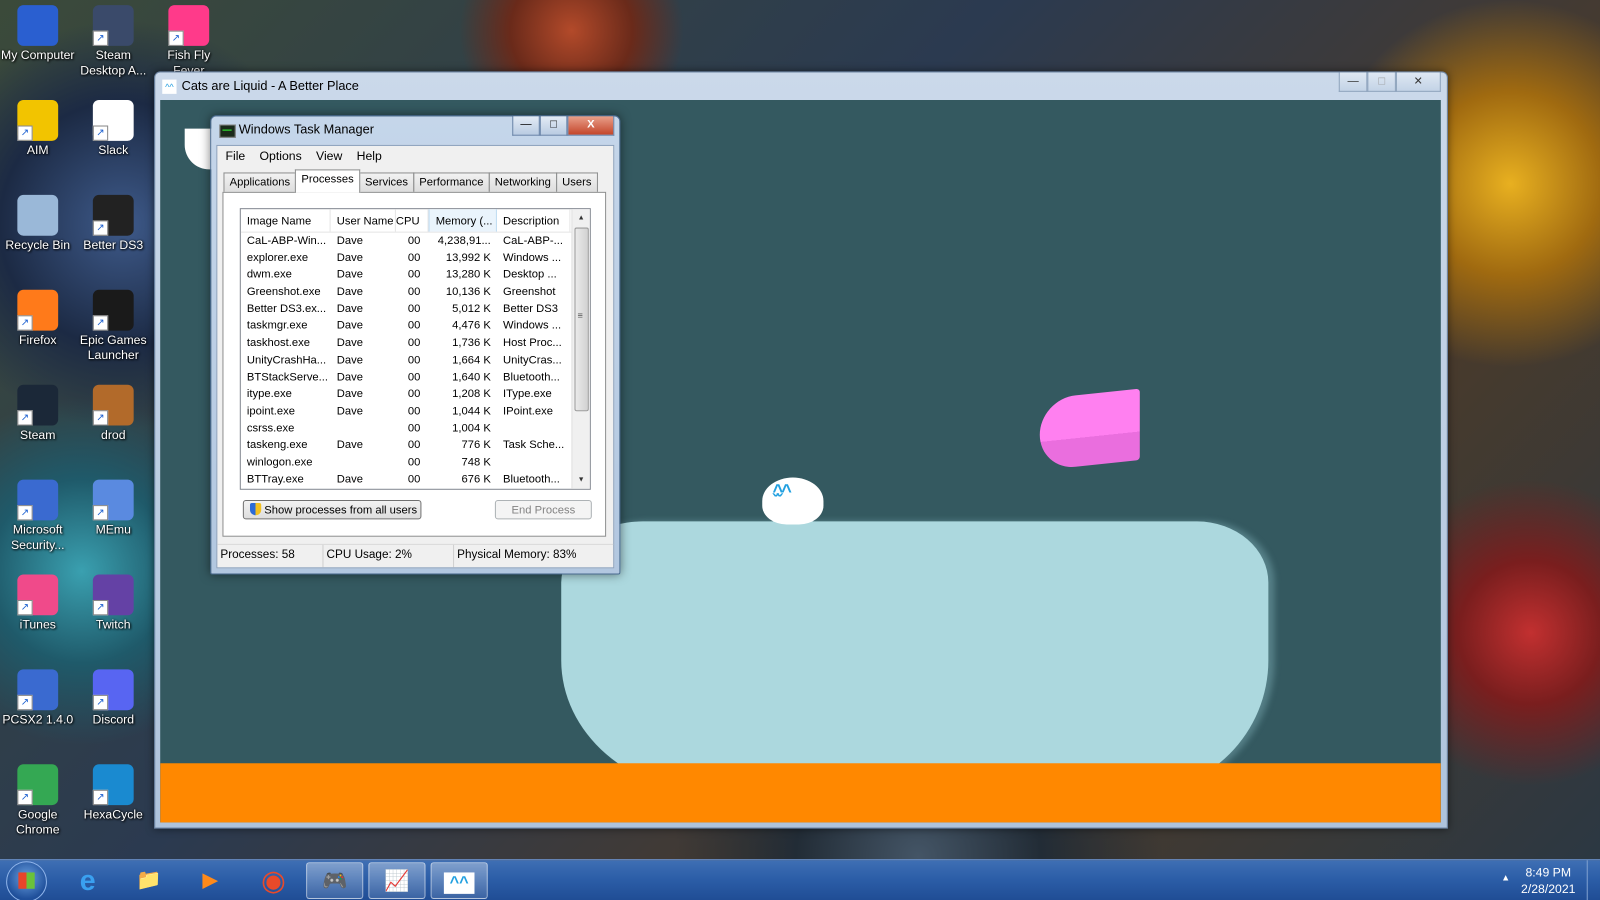  I want to click on desktop-icon-drod: ↗ drod, so click(114, 413).